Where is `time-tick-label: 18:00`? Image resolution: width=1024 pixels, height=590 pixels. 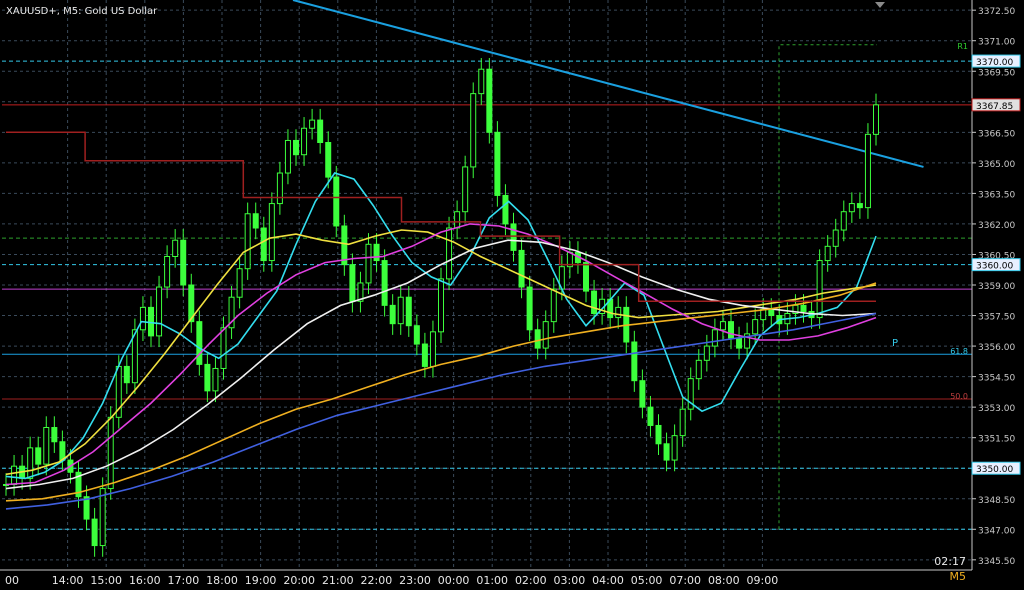
time-tick-label: 18:00 is located at coordinates (222, 580).